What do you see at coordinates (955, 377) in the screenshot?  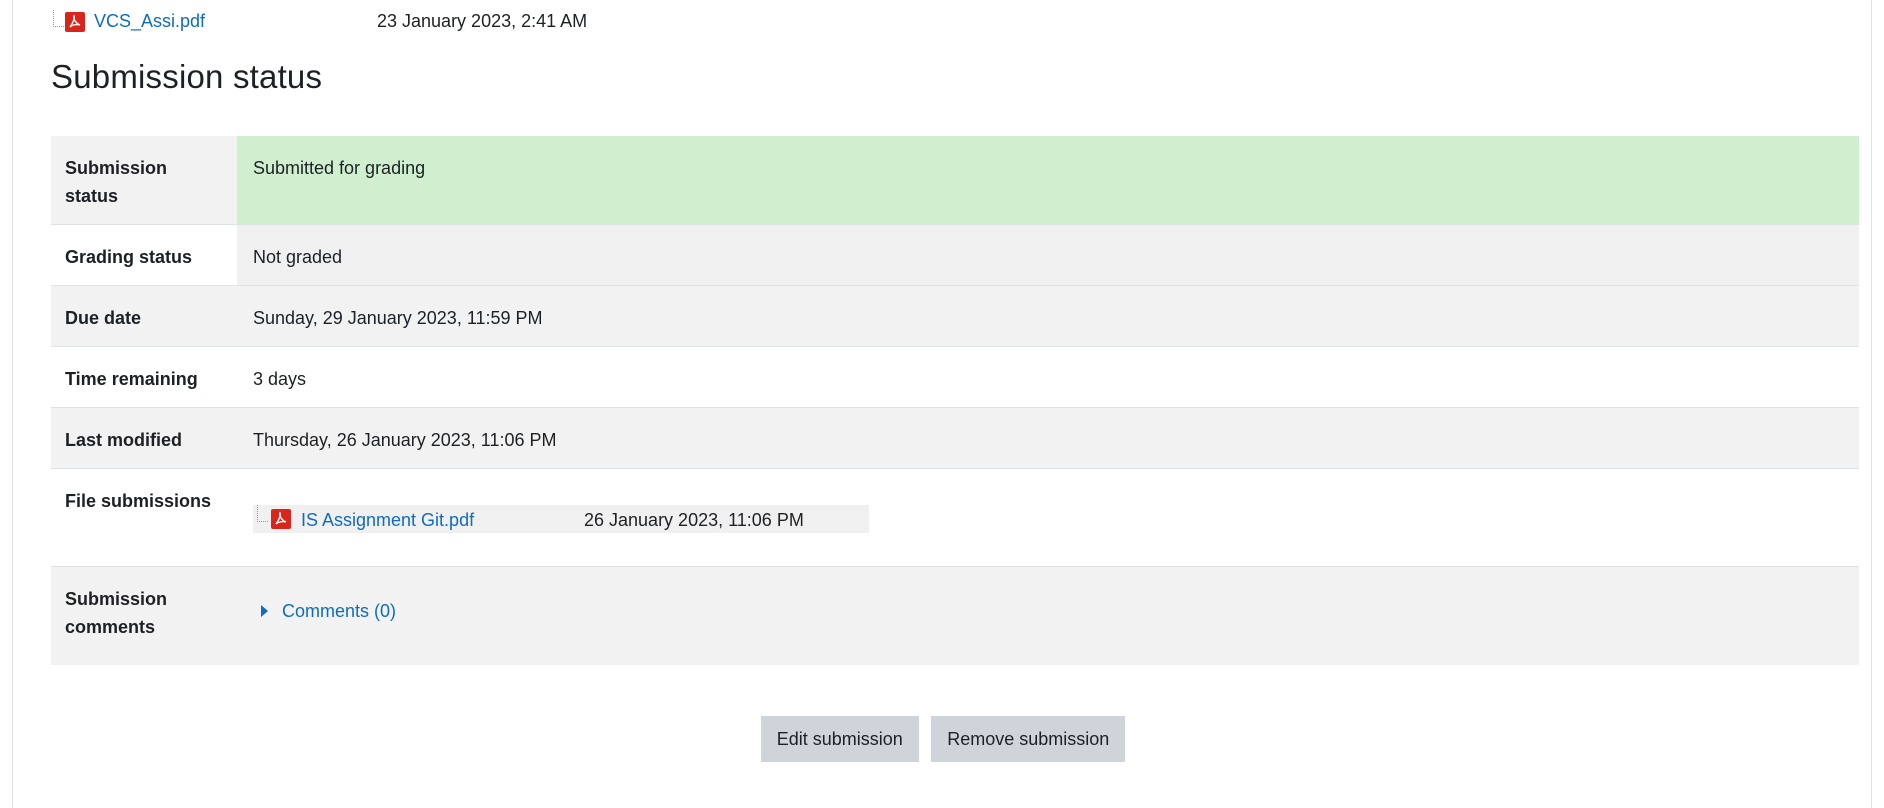 I see `table-row: Time remaining 3 days` at bounding box center [955, 377].